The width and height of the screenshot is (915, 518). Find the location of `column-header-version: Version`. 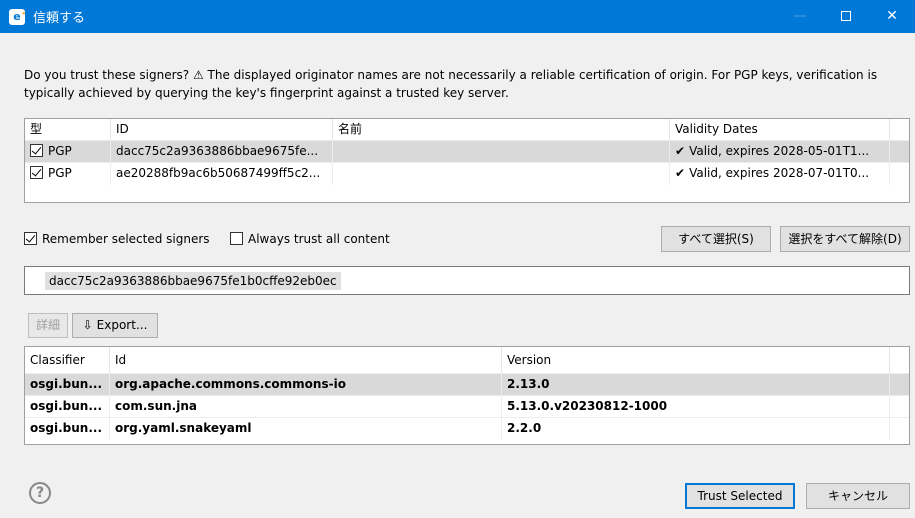

column-header-version: Version is located at coordinates (696, 360).